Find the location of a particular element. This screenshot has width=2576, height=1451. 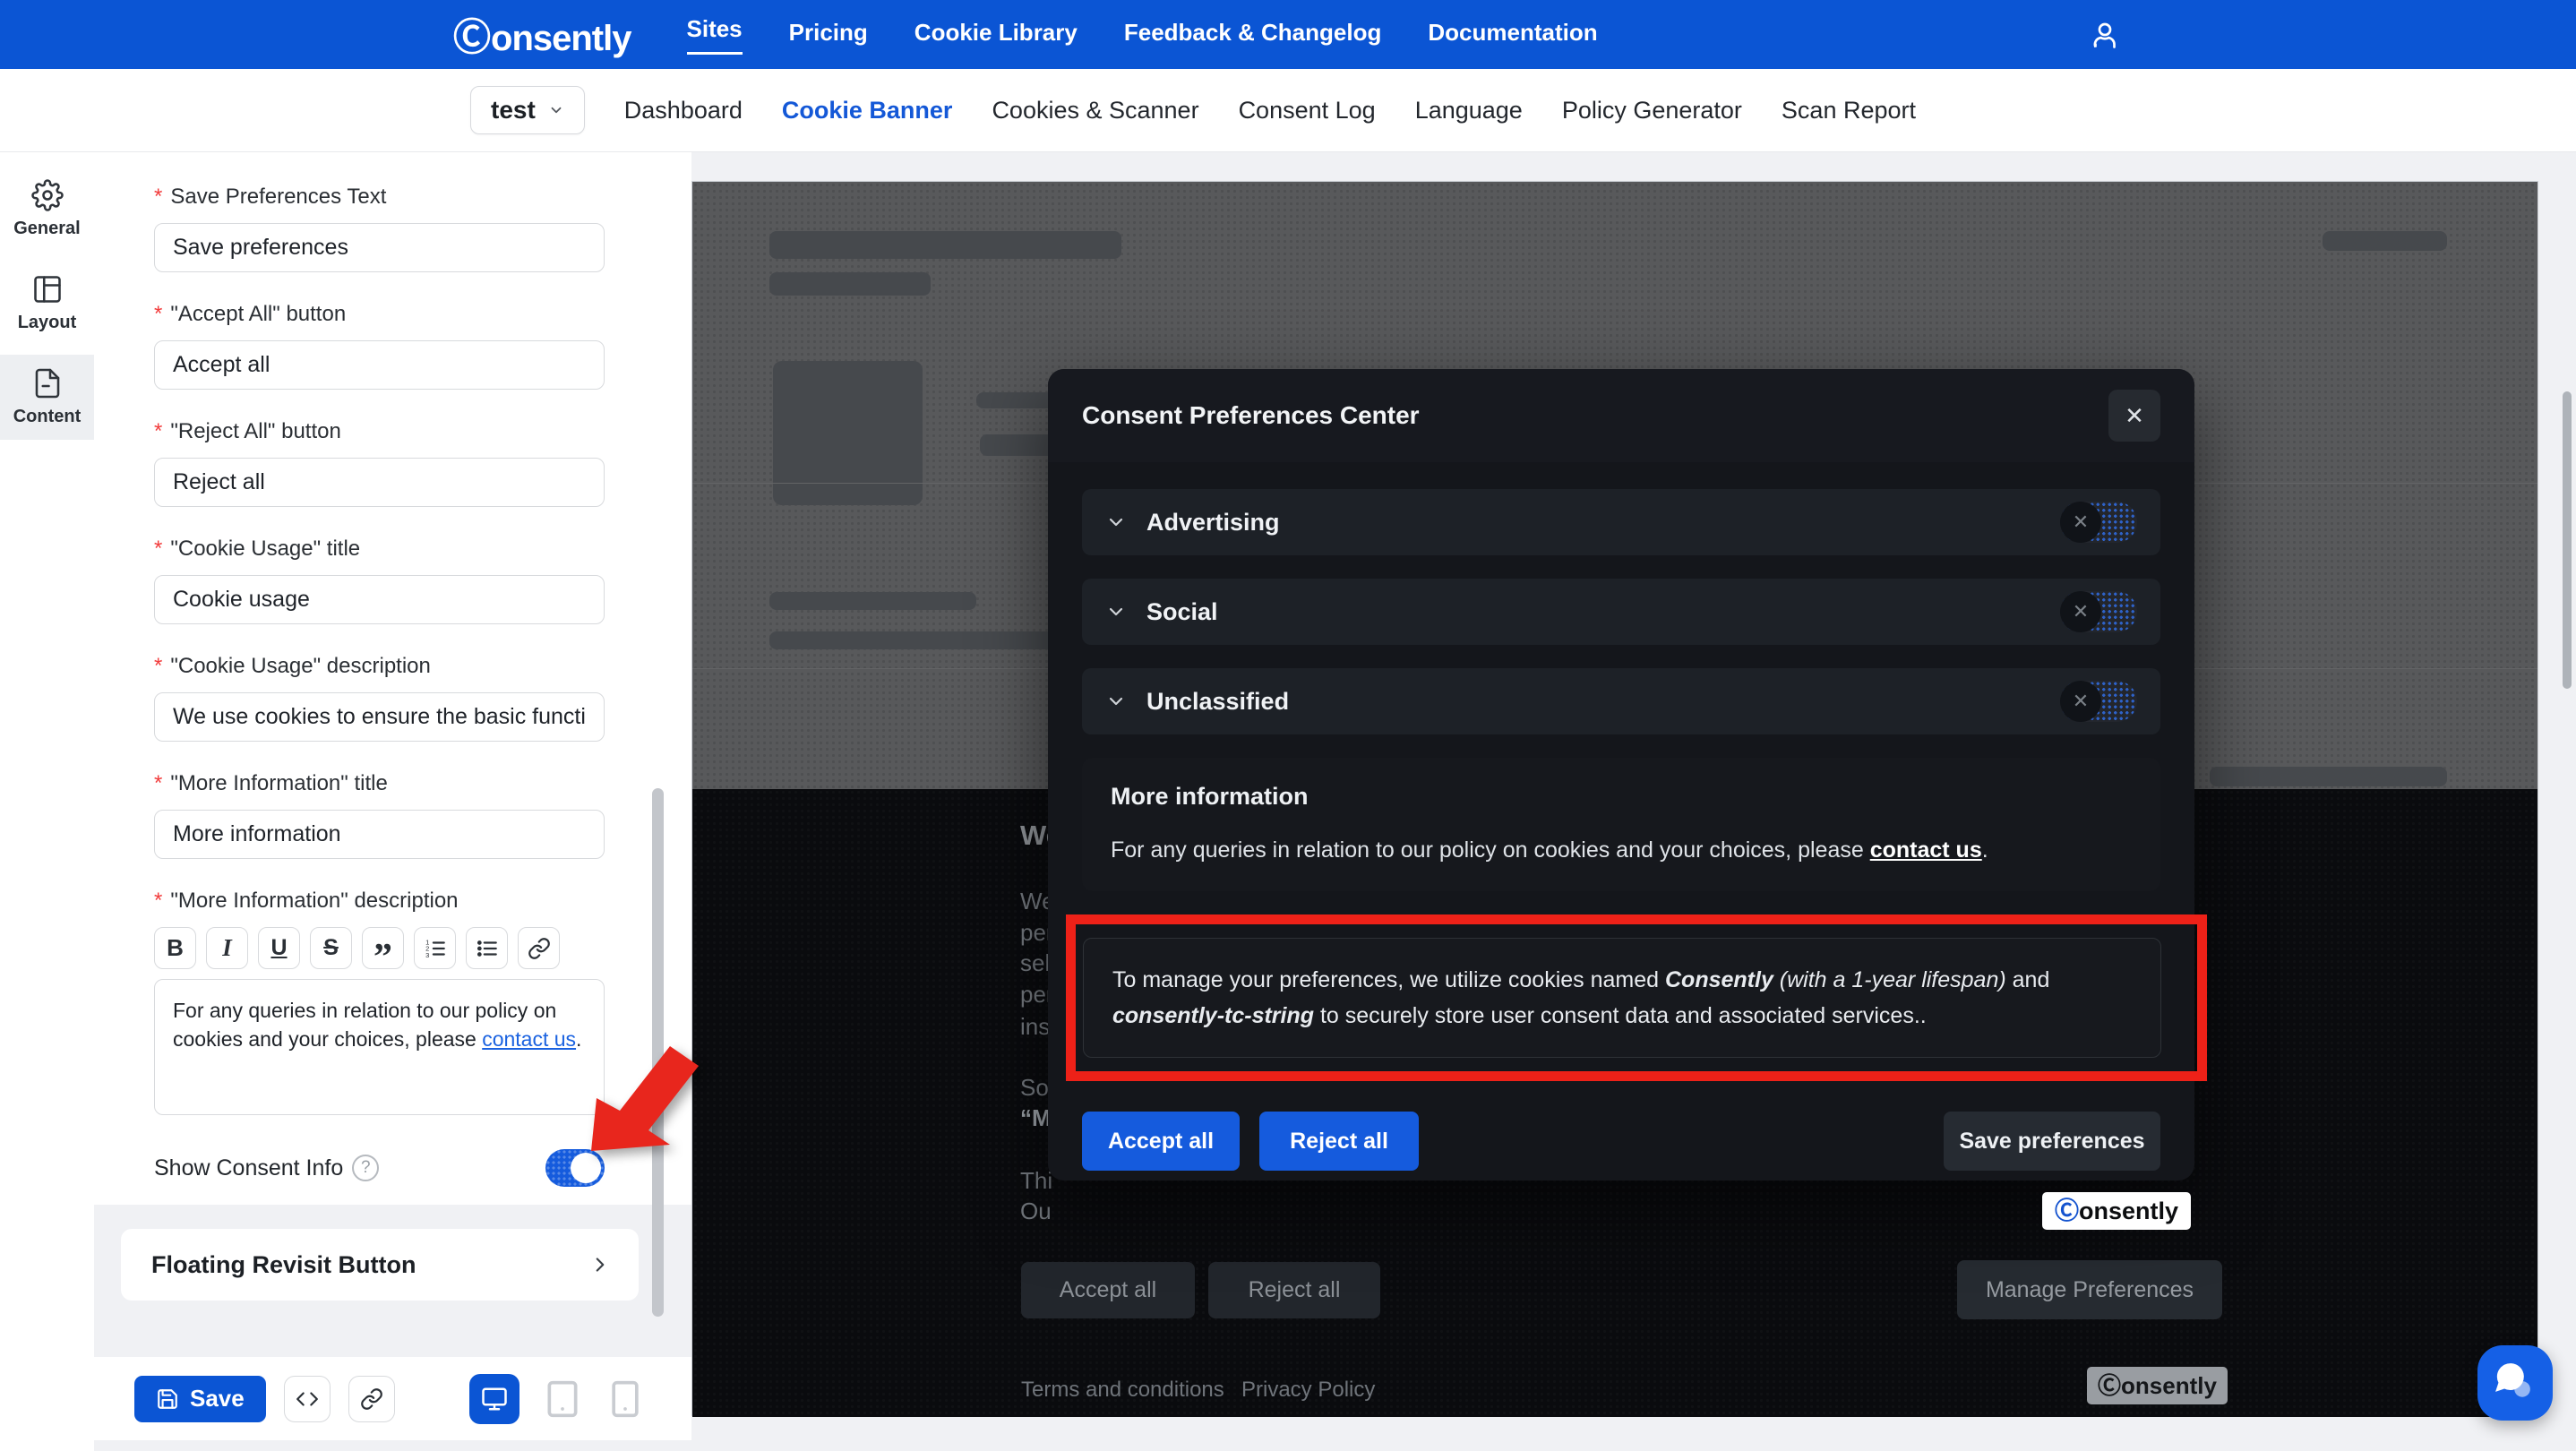

category-row-unclassified: Unclassified ✕ is located at coordinates (1621, 701).